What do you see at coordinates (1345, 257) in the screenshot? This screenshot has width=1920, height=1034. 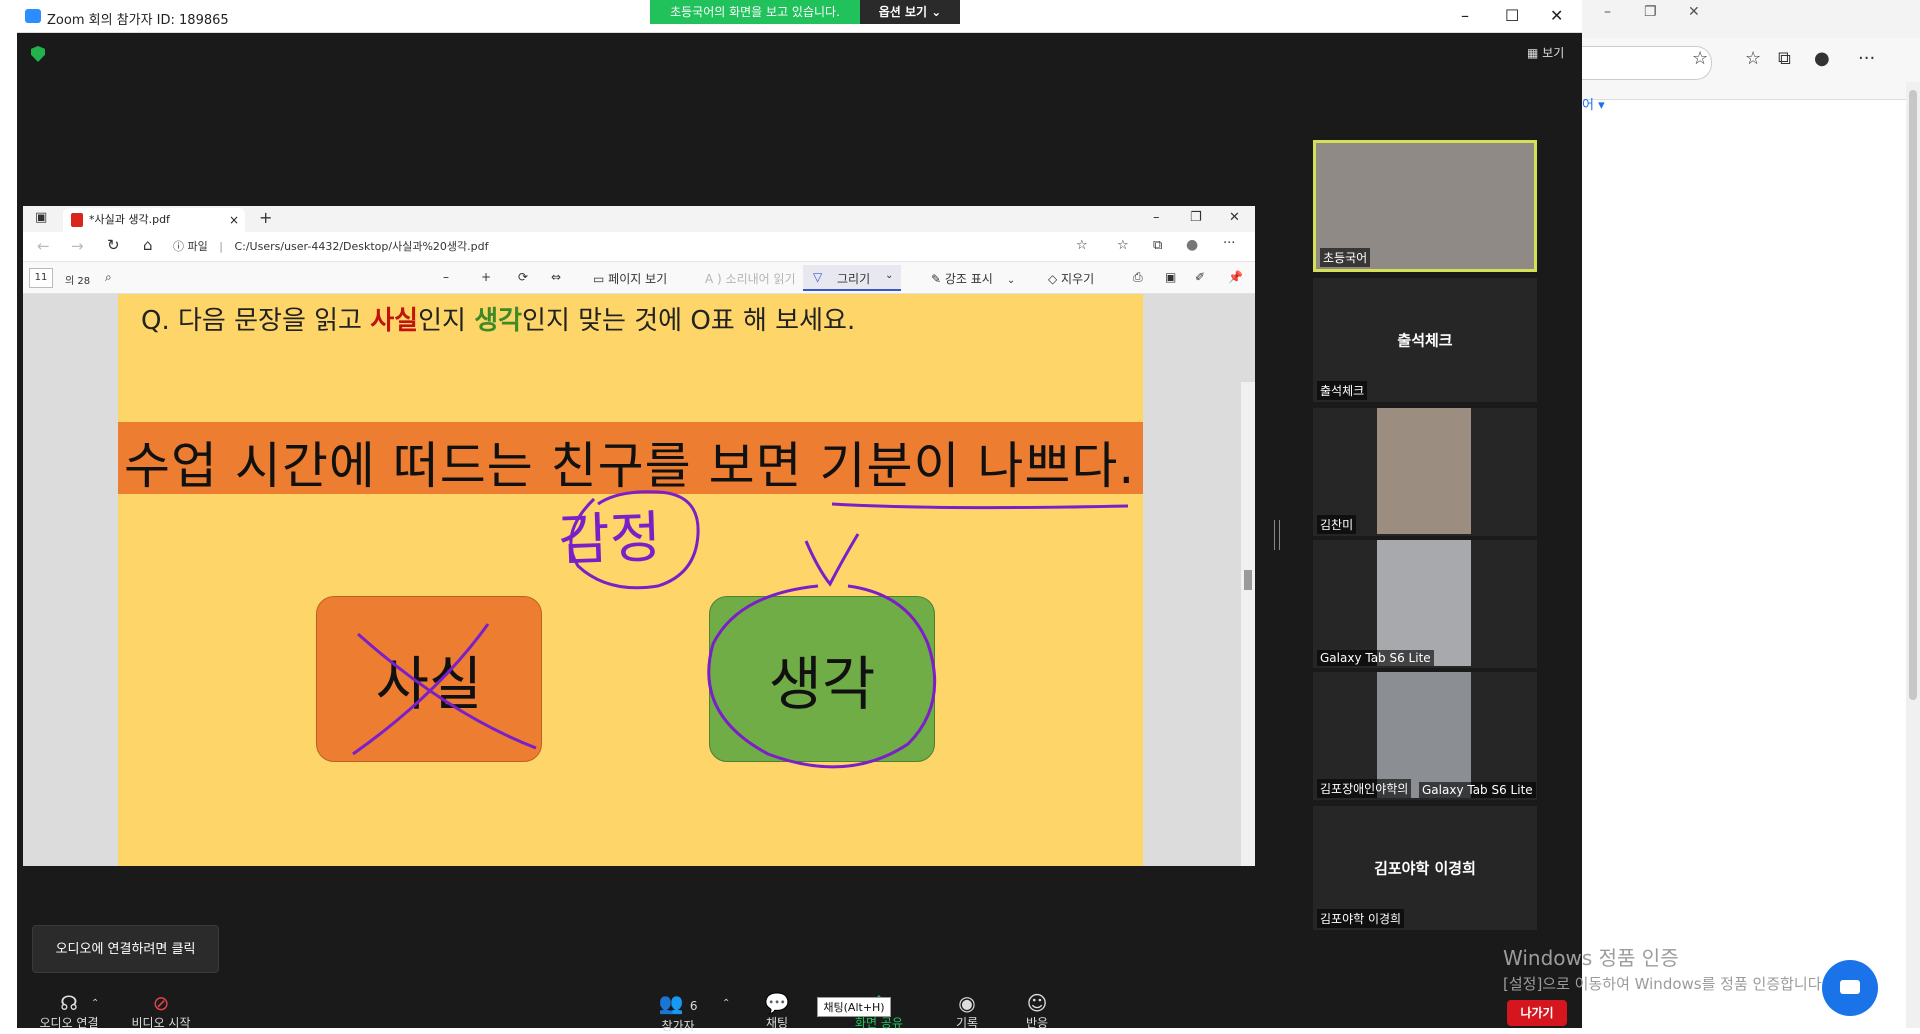 I see `participant-name: 초등국어` at bounding box center [1345, 257].